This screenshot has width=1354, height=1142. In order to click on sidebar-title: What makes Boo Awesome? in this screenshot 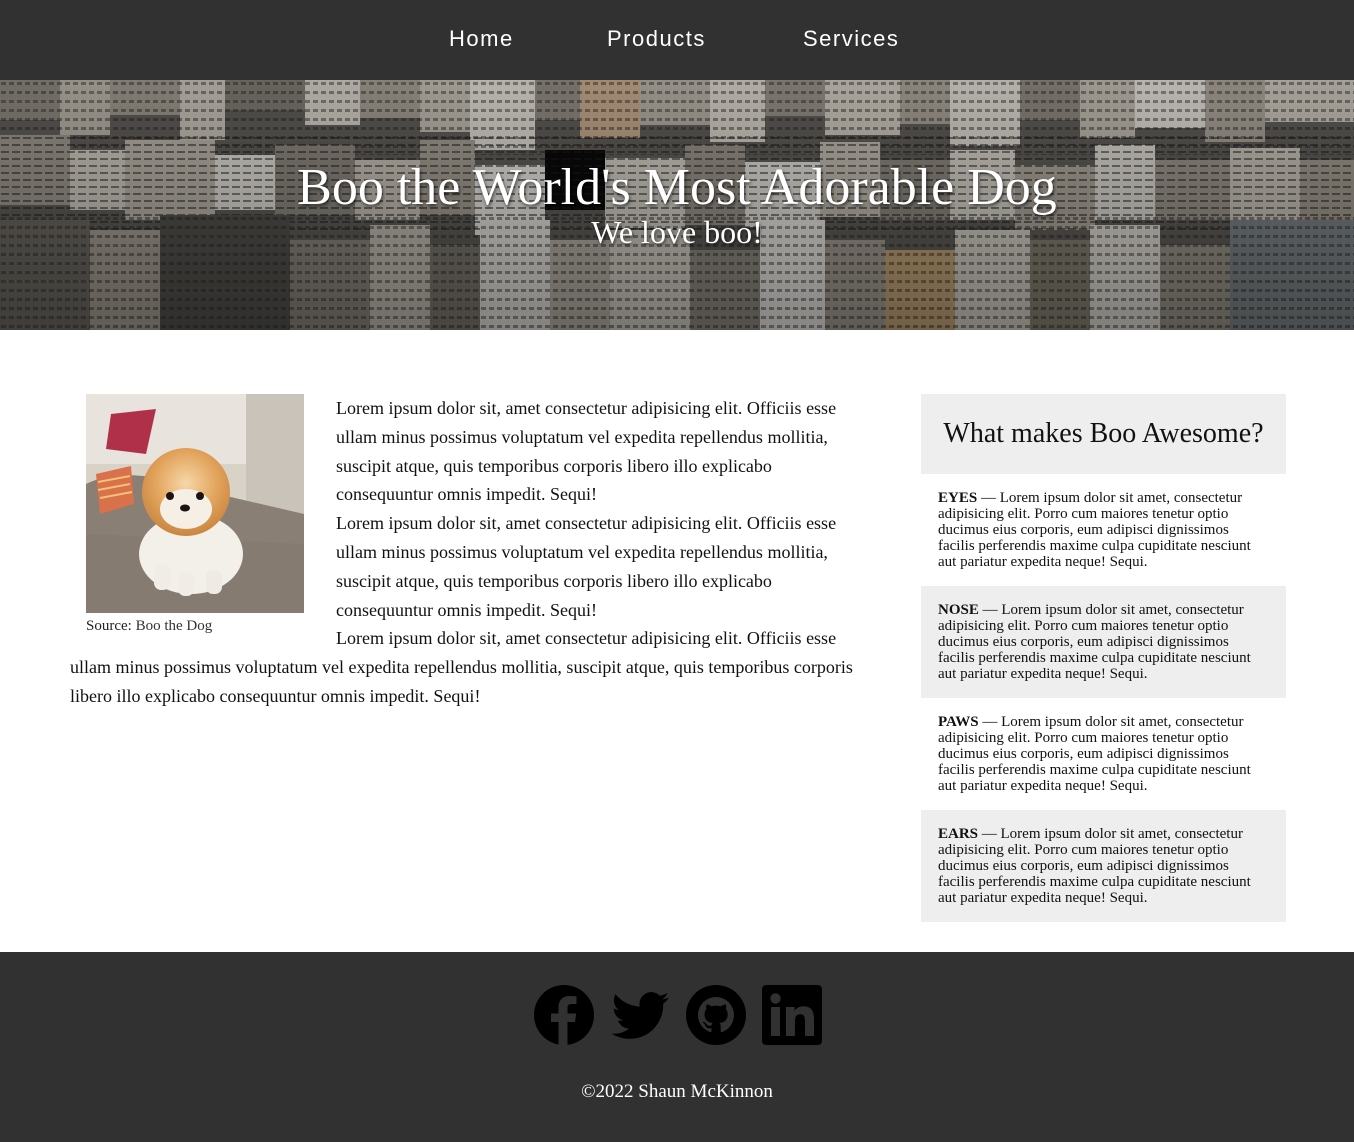, I will do `click(1103, 433)`.